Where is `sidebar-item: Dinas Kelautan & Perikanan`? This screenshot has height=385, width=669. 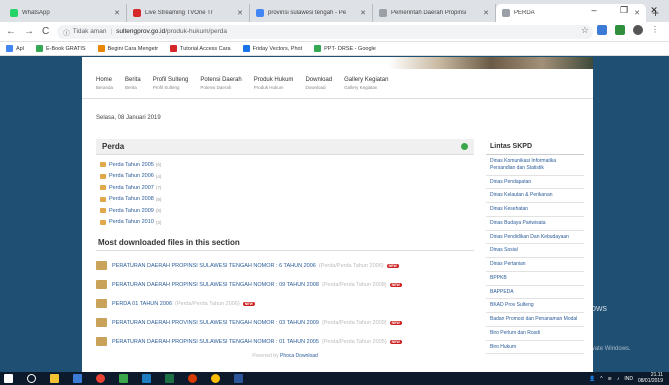 sidebar-item: Dinas Kelautan & Perikanan is located at coordinates (535, 196).